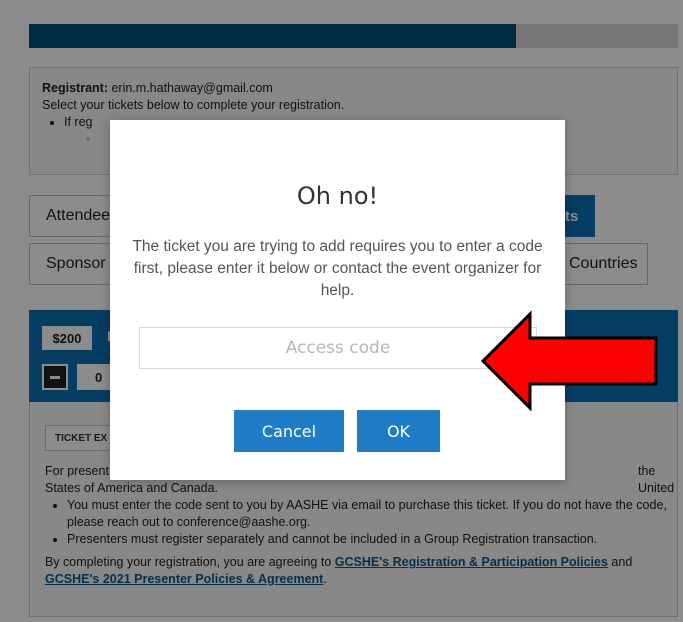  I want to click on ok-button: OK, so click(398, 431).